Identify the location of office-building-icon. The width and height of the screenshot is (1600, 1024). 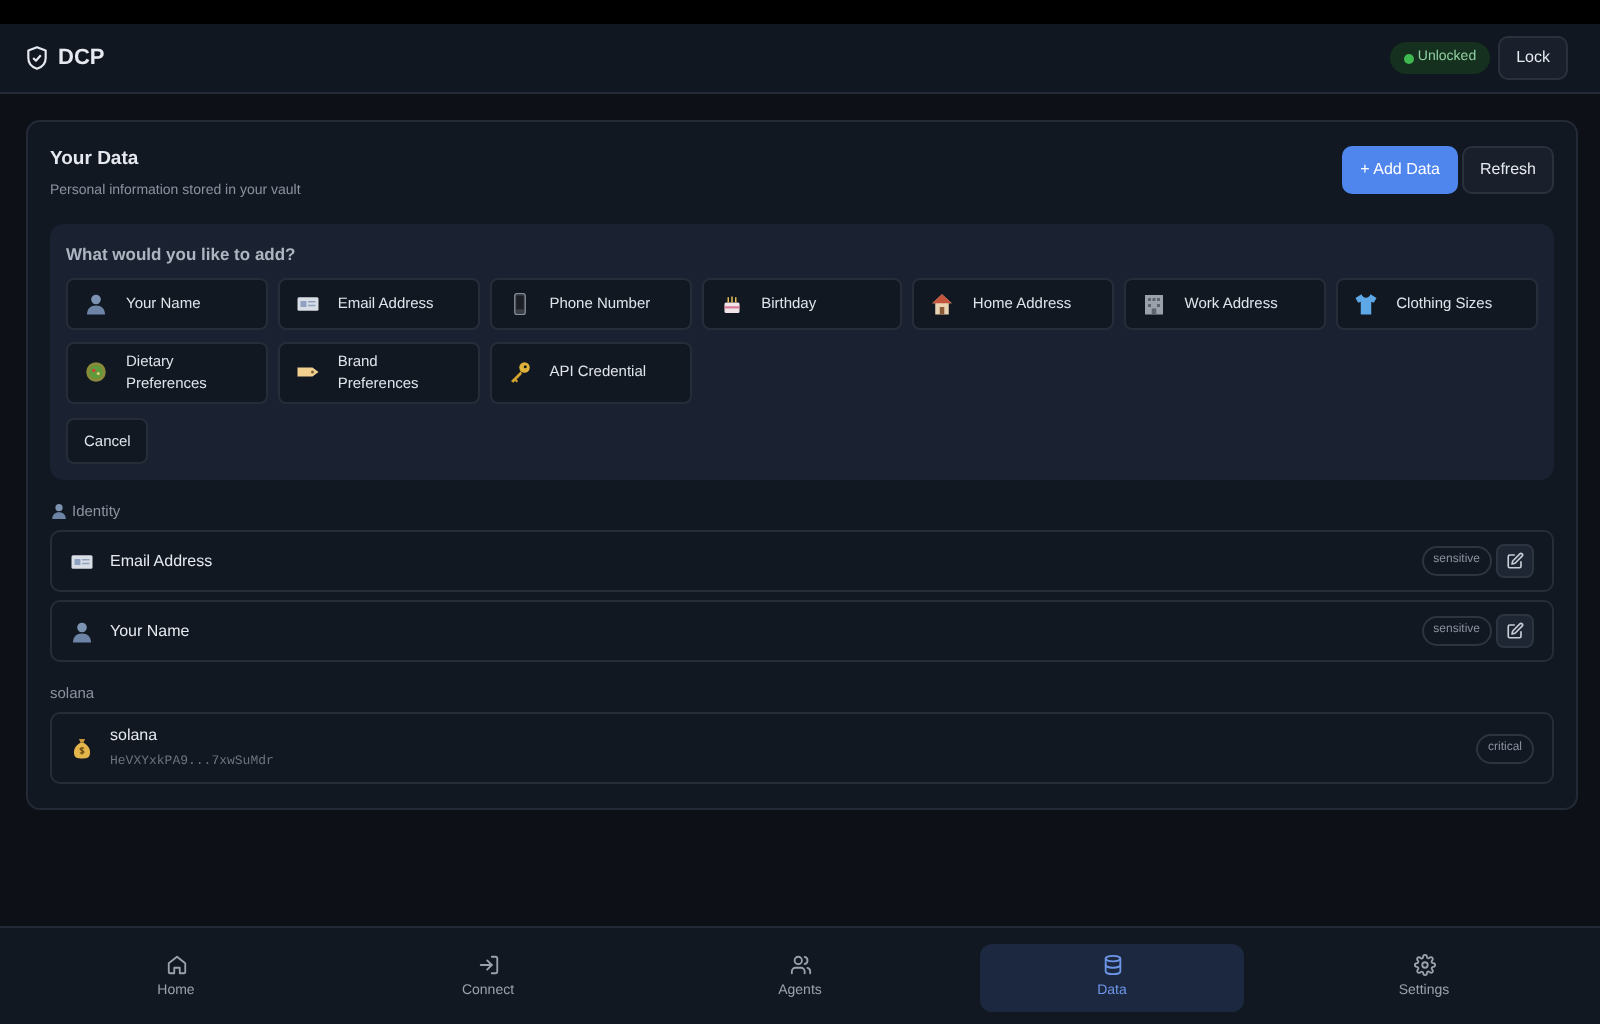
(1154, 303).